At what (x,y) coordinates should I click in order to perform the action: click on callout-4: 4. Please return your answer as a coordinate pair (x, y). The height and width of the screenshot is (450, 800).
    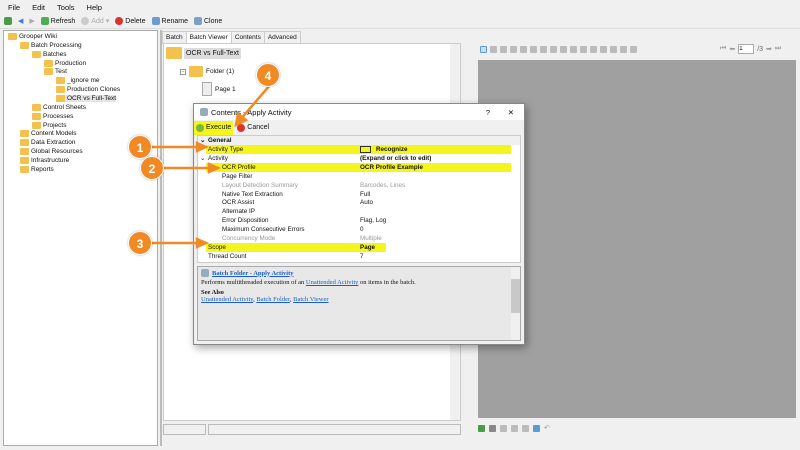
    Looking at the image, I should click on (268, 75).